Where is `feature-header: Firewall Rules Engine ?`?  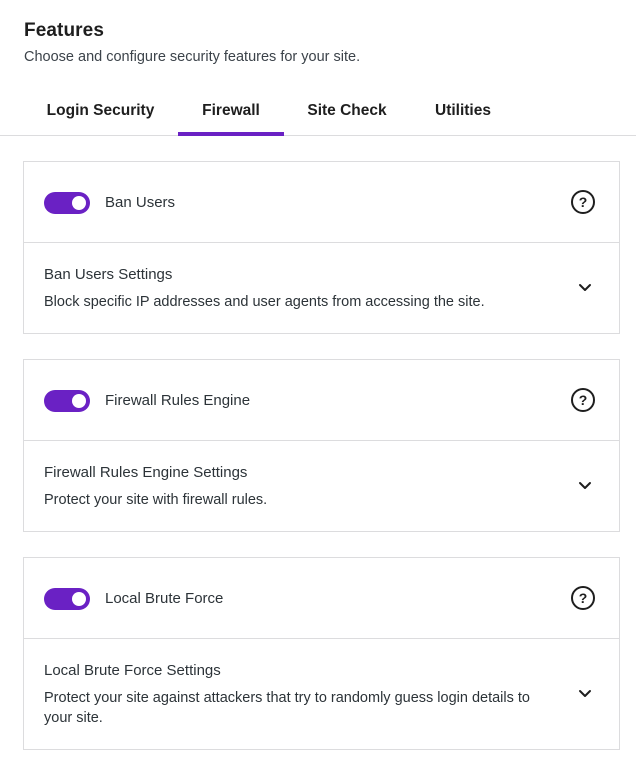
feature-header: Firewall Rules Engine ? is located at coordinates (321, 400).